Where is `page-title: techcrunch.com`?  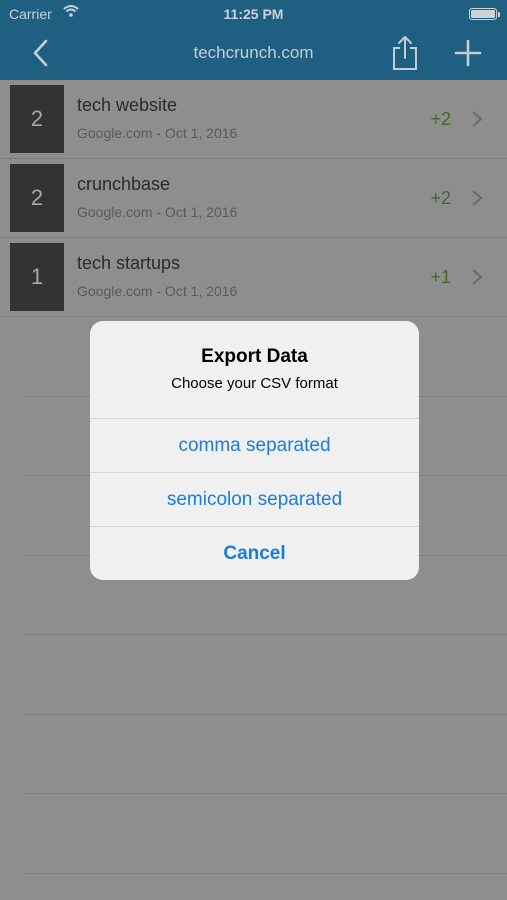 page-title: techcrunch.com is located at coordinates (253, 52).